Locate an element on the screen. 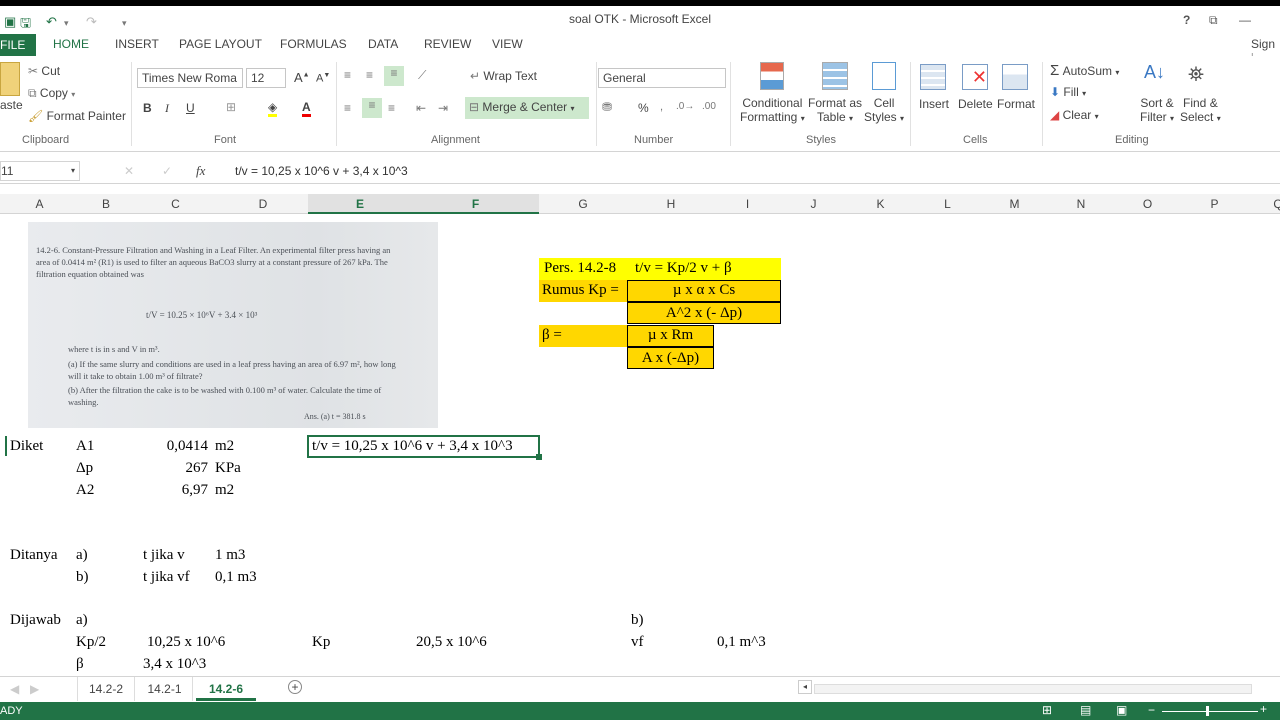  prev-sheet-icon: ◀ is located at coordinates (14, 689).